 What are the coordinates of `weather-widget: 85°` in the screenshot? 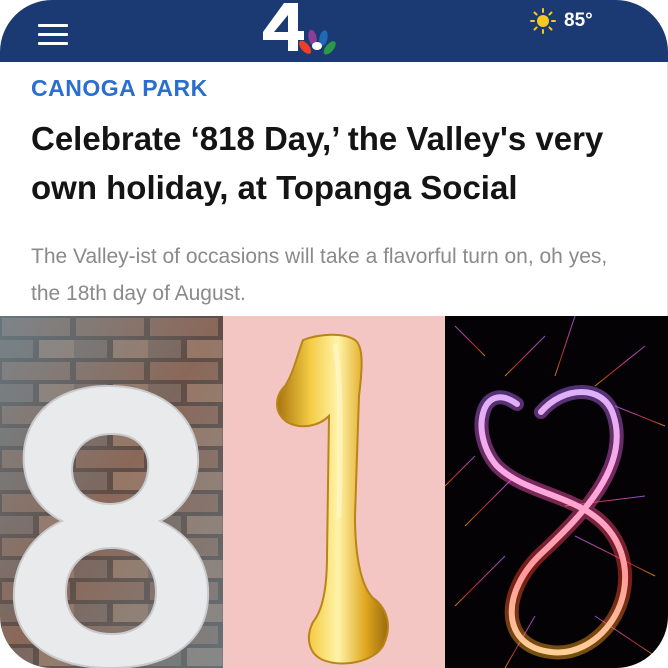 It's located at (561, 21).